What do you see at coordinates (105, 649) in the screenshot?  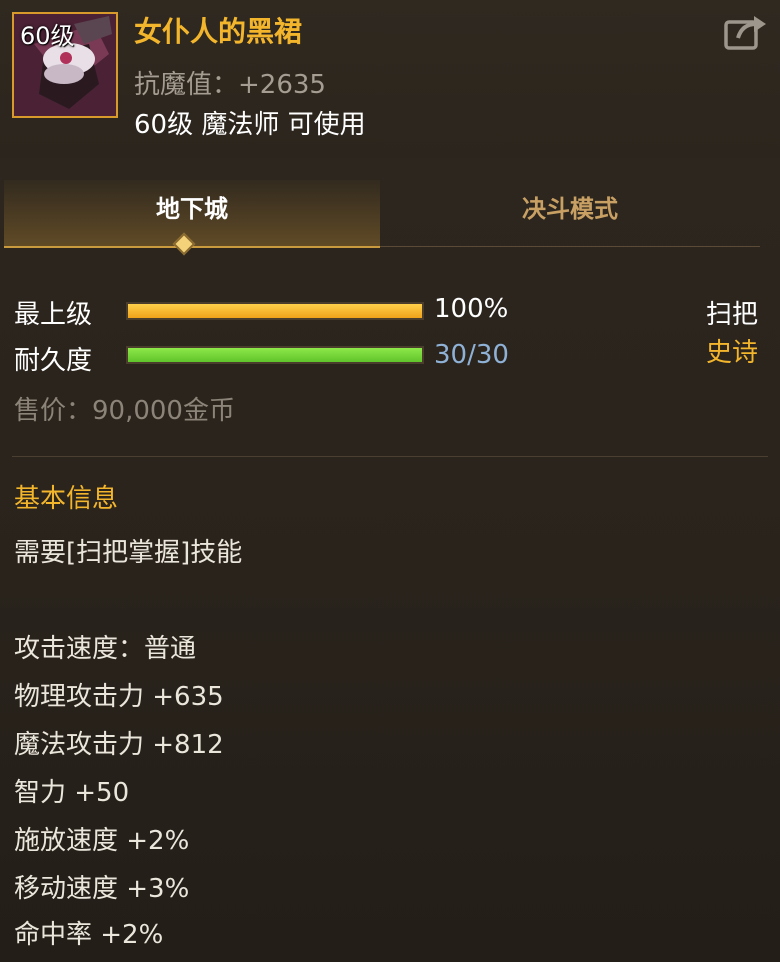 I see `attr-attack-speed: 攻击速度：普通` at bounding box center [105, 649].